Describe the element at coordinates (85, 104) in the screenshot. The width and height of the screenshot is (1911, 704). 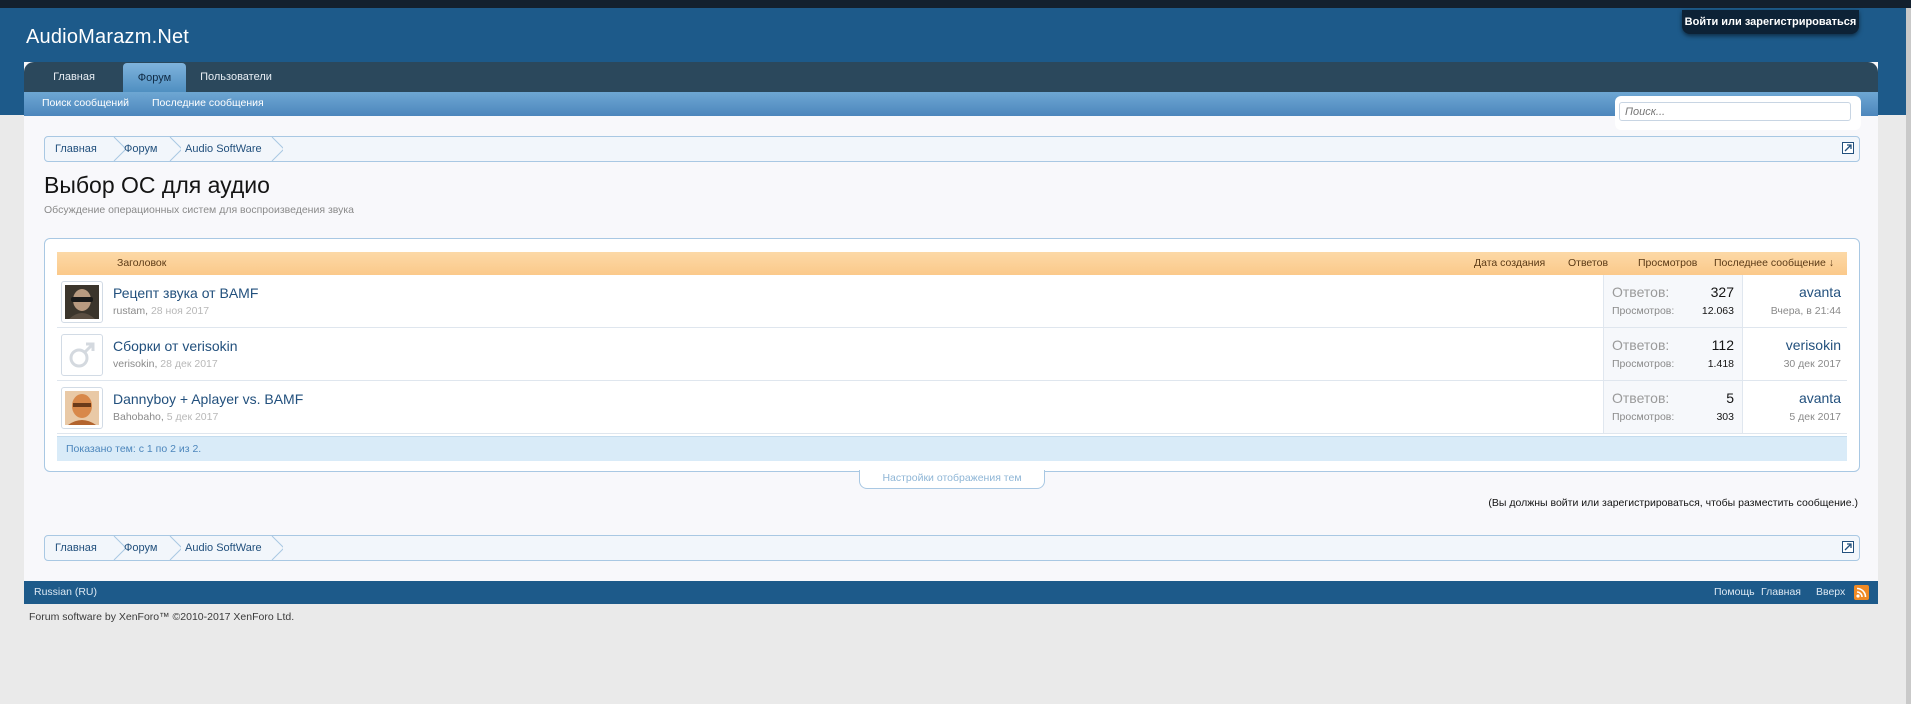
I see `search-posts-link: Поиск сообщений` at that location.